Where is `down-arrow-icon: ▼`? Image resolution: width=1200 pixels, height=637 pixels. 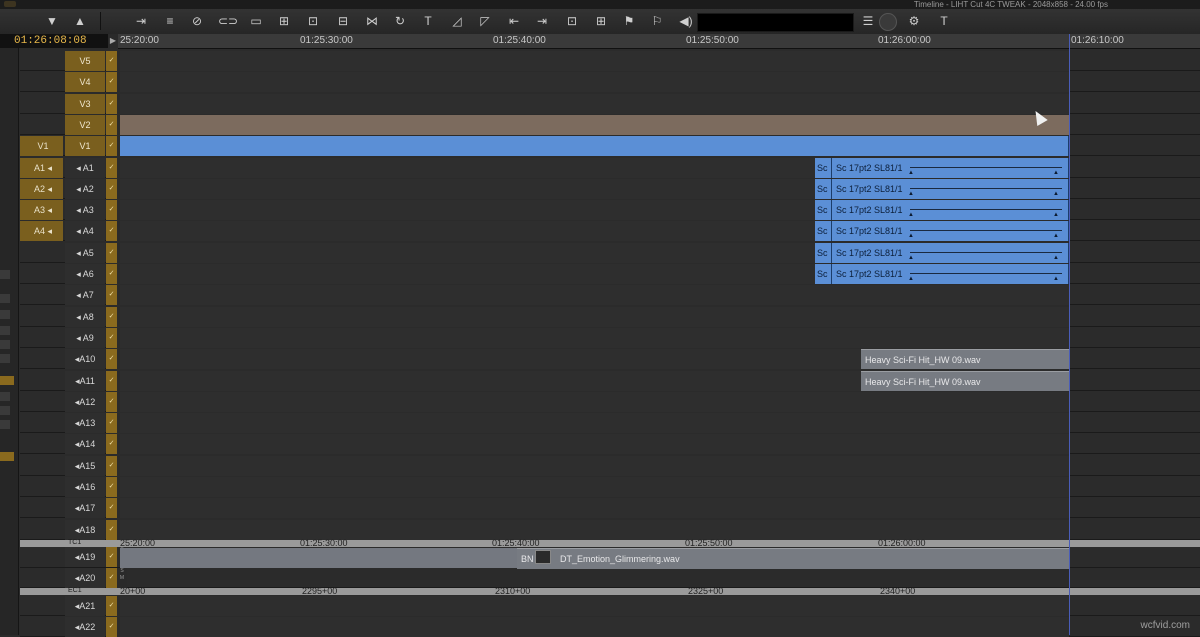
down-arrow-icon: ▼ is located at coordinates (52, 21).